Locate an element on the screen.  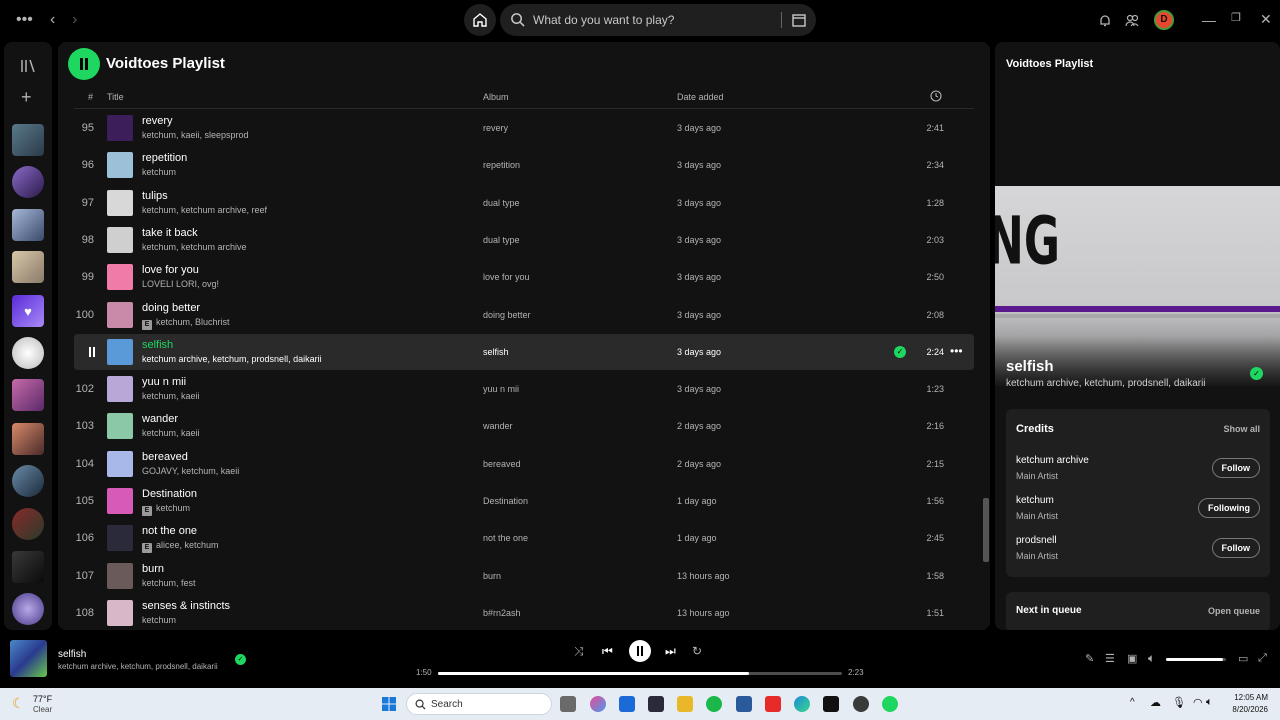
column-header-title: Title is located at coordinates (115, 97).